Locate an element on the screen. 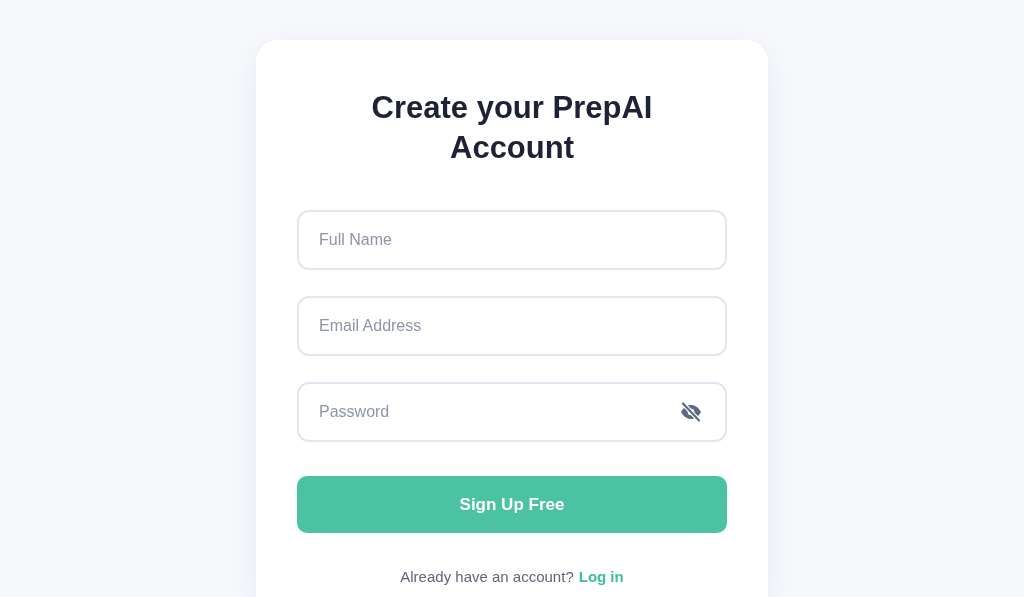  input-field: Full Name is located at coordinates (512, 240).